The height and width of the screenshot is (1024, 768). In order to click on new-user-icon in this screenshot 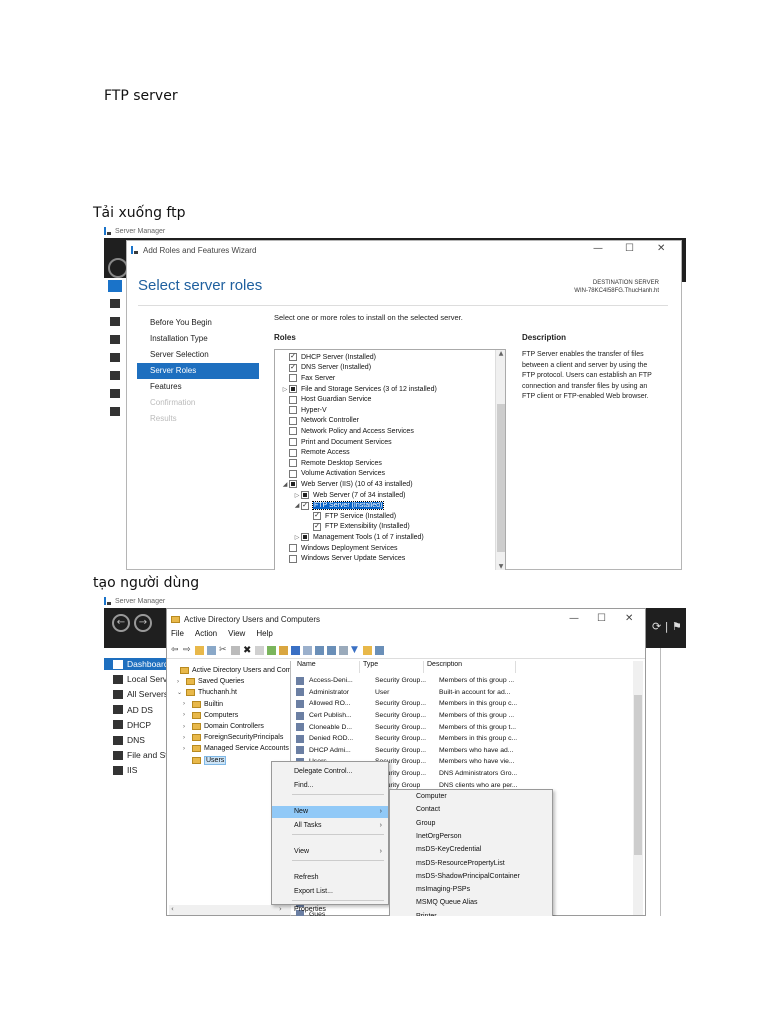, I will do `click(319, 650)`.